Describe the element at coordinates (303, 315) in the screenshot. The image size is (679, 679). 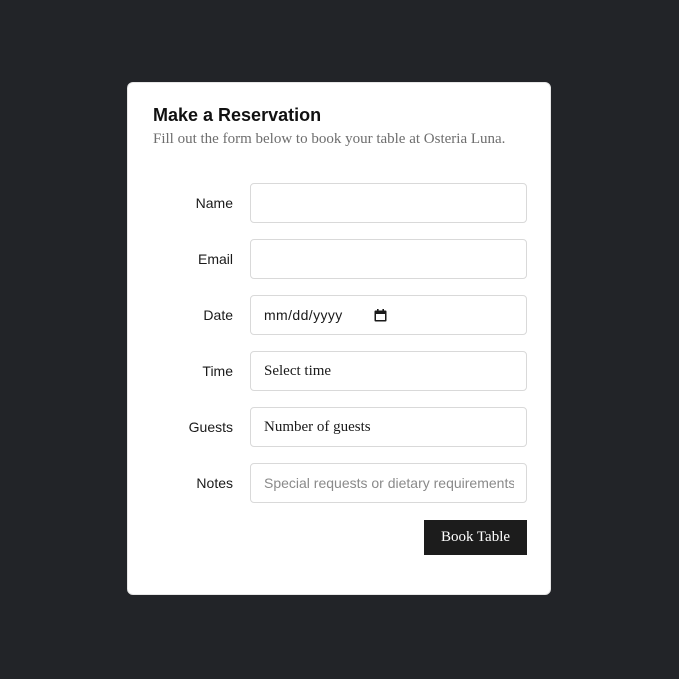
I see `date-input-value: mm/dd/yyyy` at that location.